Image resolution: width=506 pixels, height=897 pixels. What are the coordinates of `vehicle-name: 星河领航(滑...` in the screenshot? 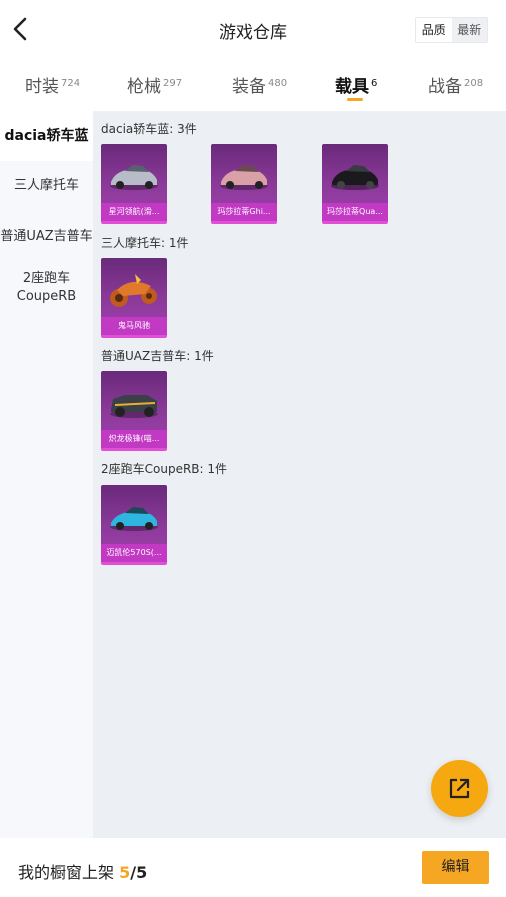 It's located at (134, 212).